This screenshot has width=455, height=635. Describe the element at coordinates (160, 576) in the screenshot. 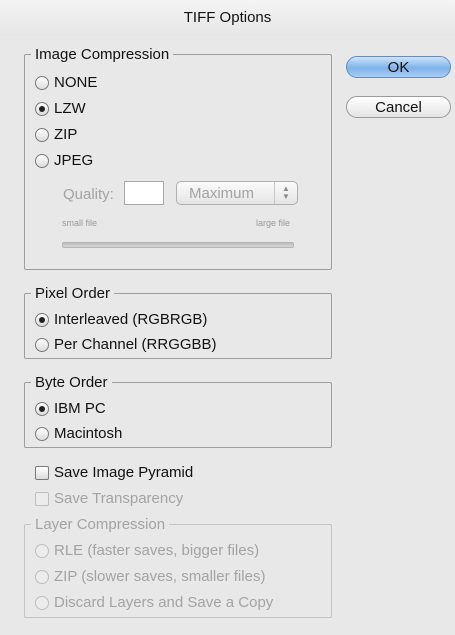

I see `layer-compression-zip-label: ZIP (slower saves, smaller files)` at that location.